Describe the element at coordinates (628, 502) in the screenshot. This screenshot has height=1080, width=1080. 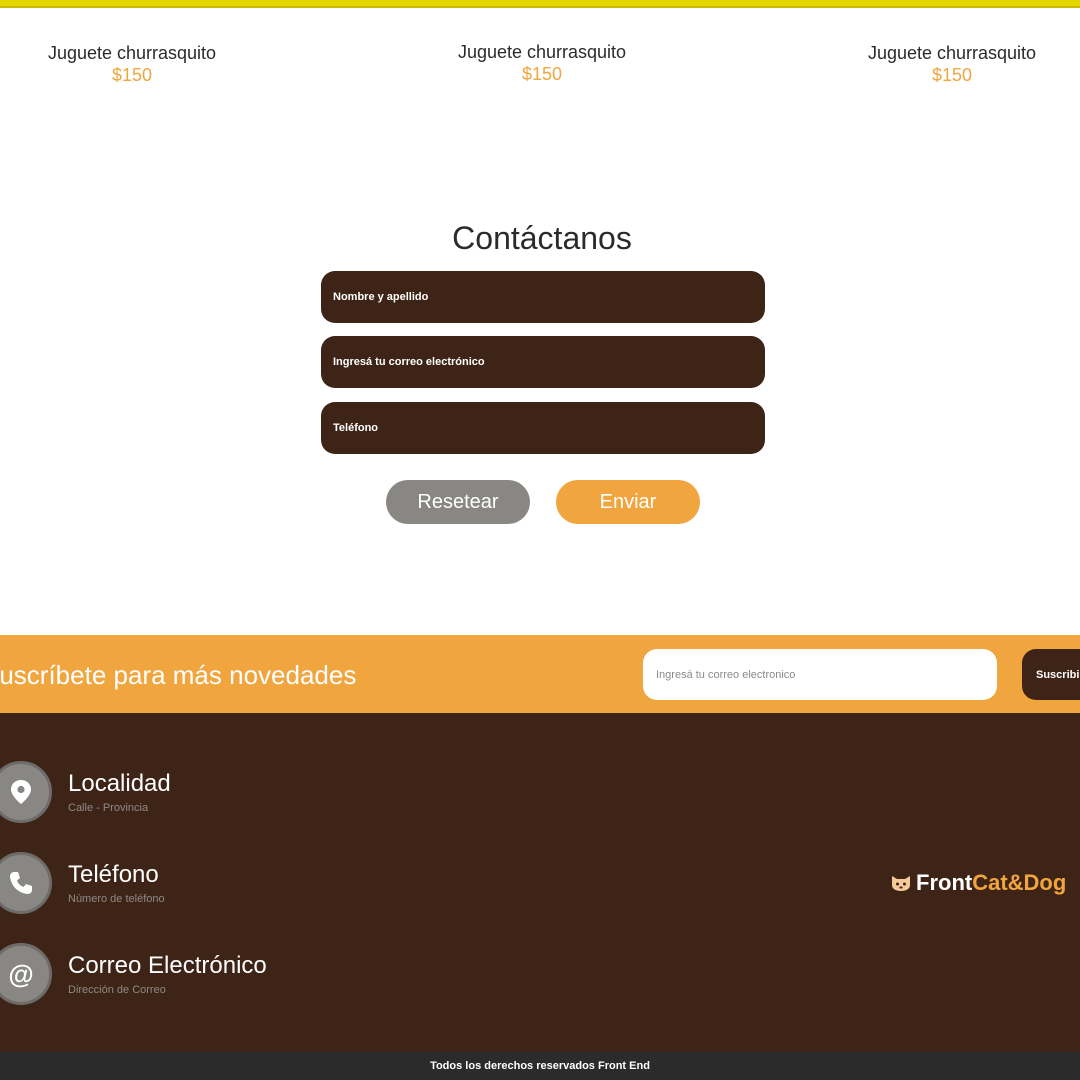
I see `send-button: Enviar` at that location.